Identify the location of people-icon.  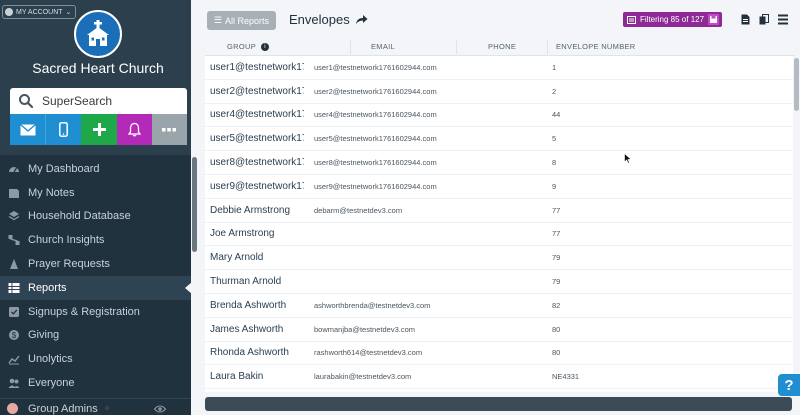
(13, 383).